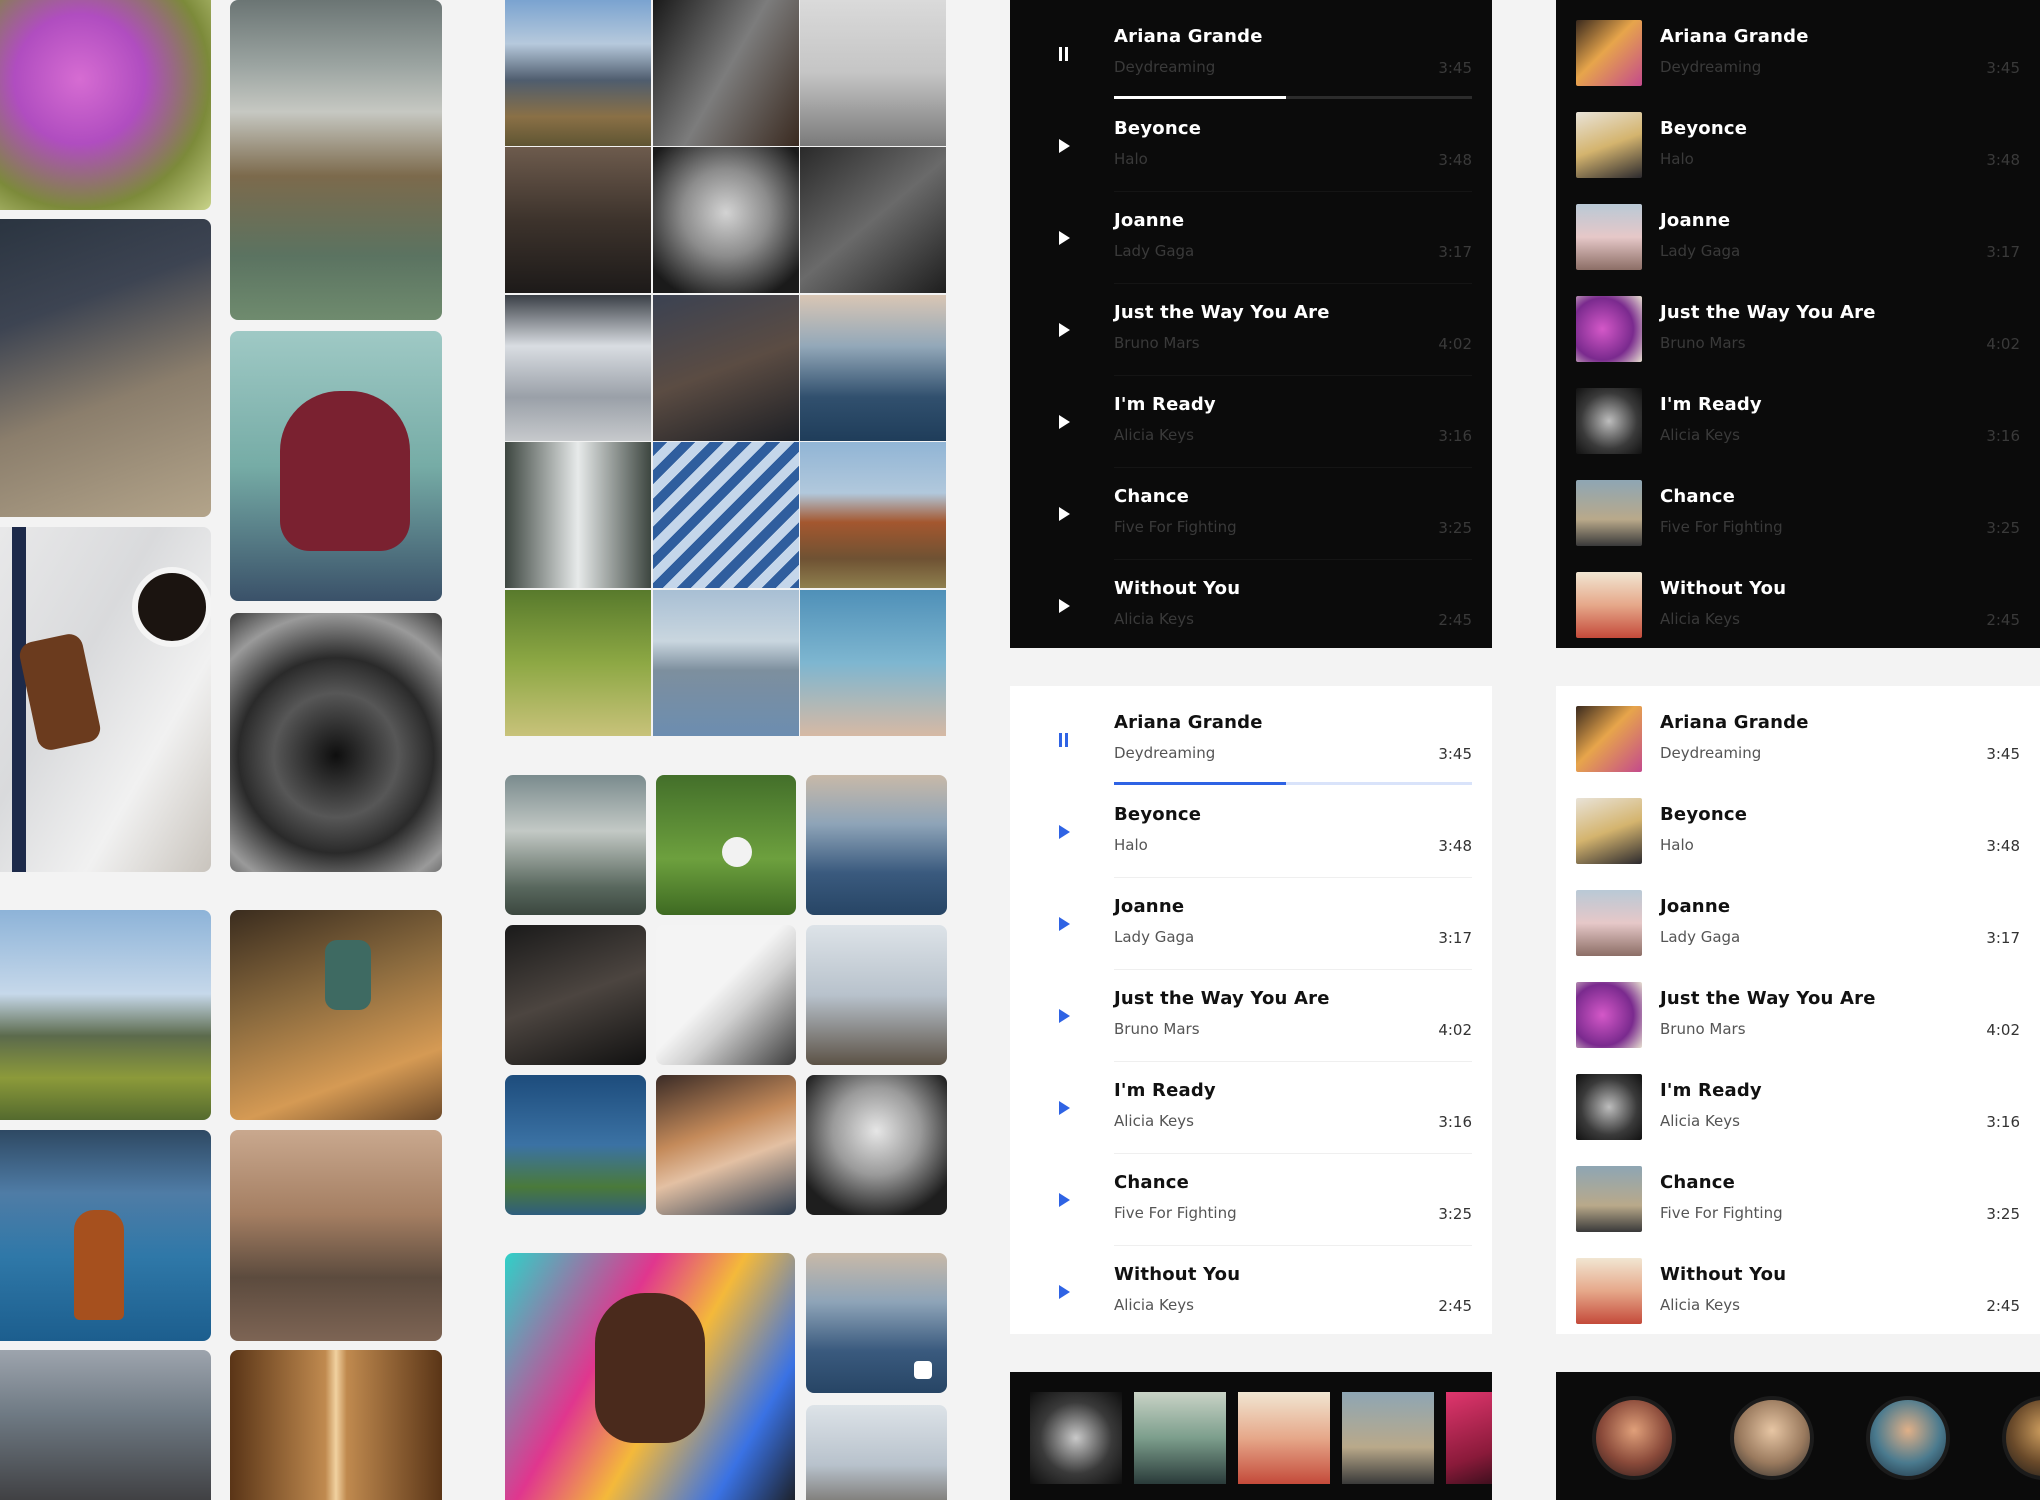 This screenshot has width=2040, height=1500. Describe the element at coordinates (876, 995) in the screenshot. I see `photo-two-women` at that location.